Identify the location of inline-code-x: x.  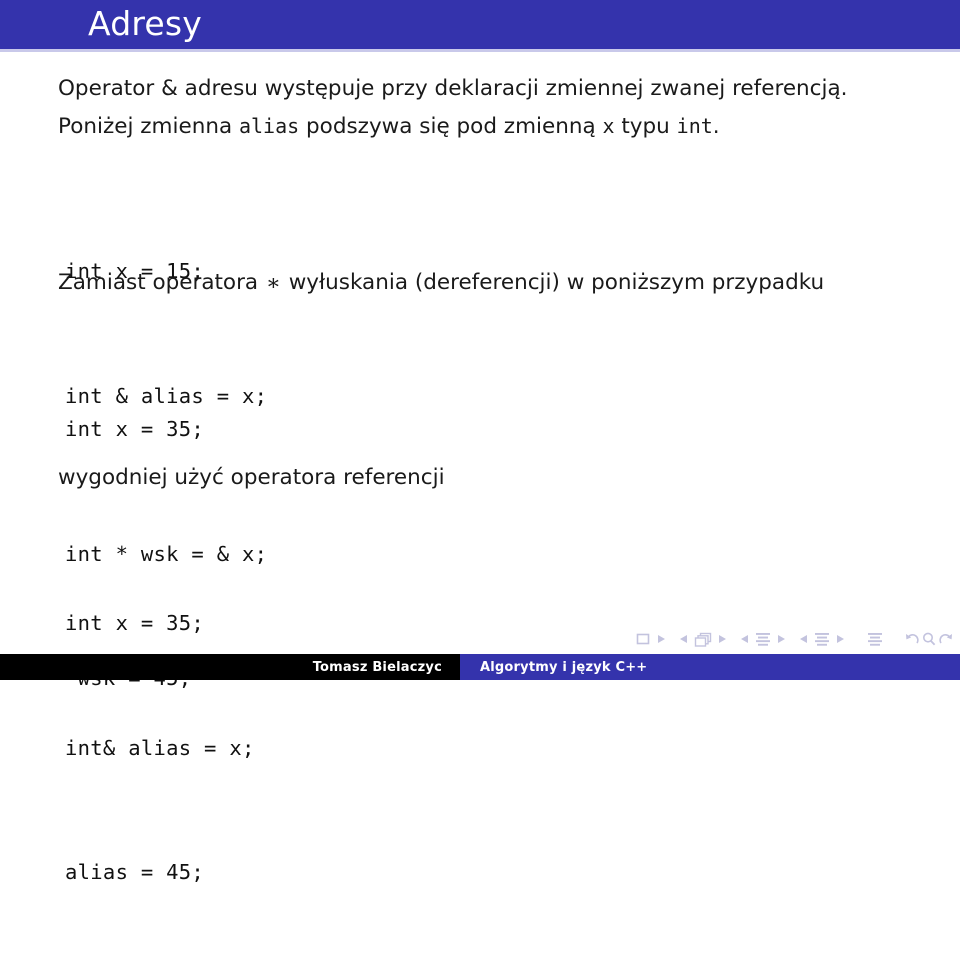
(608, 126).